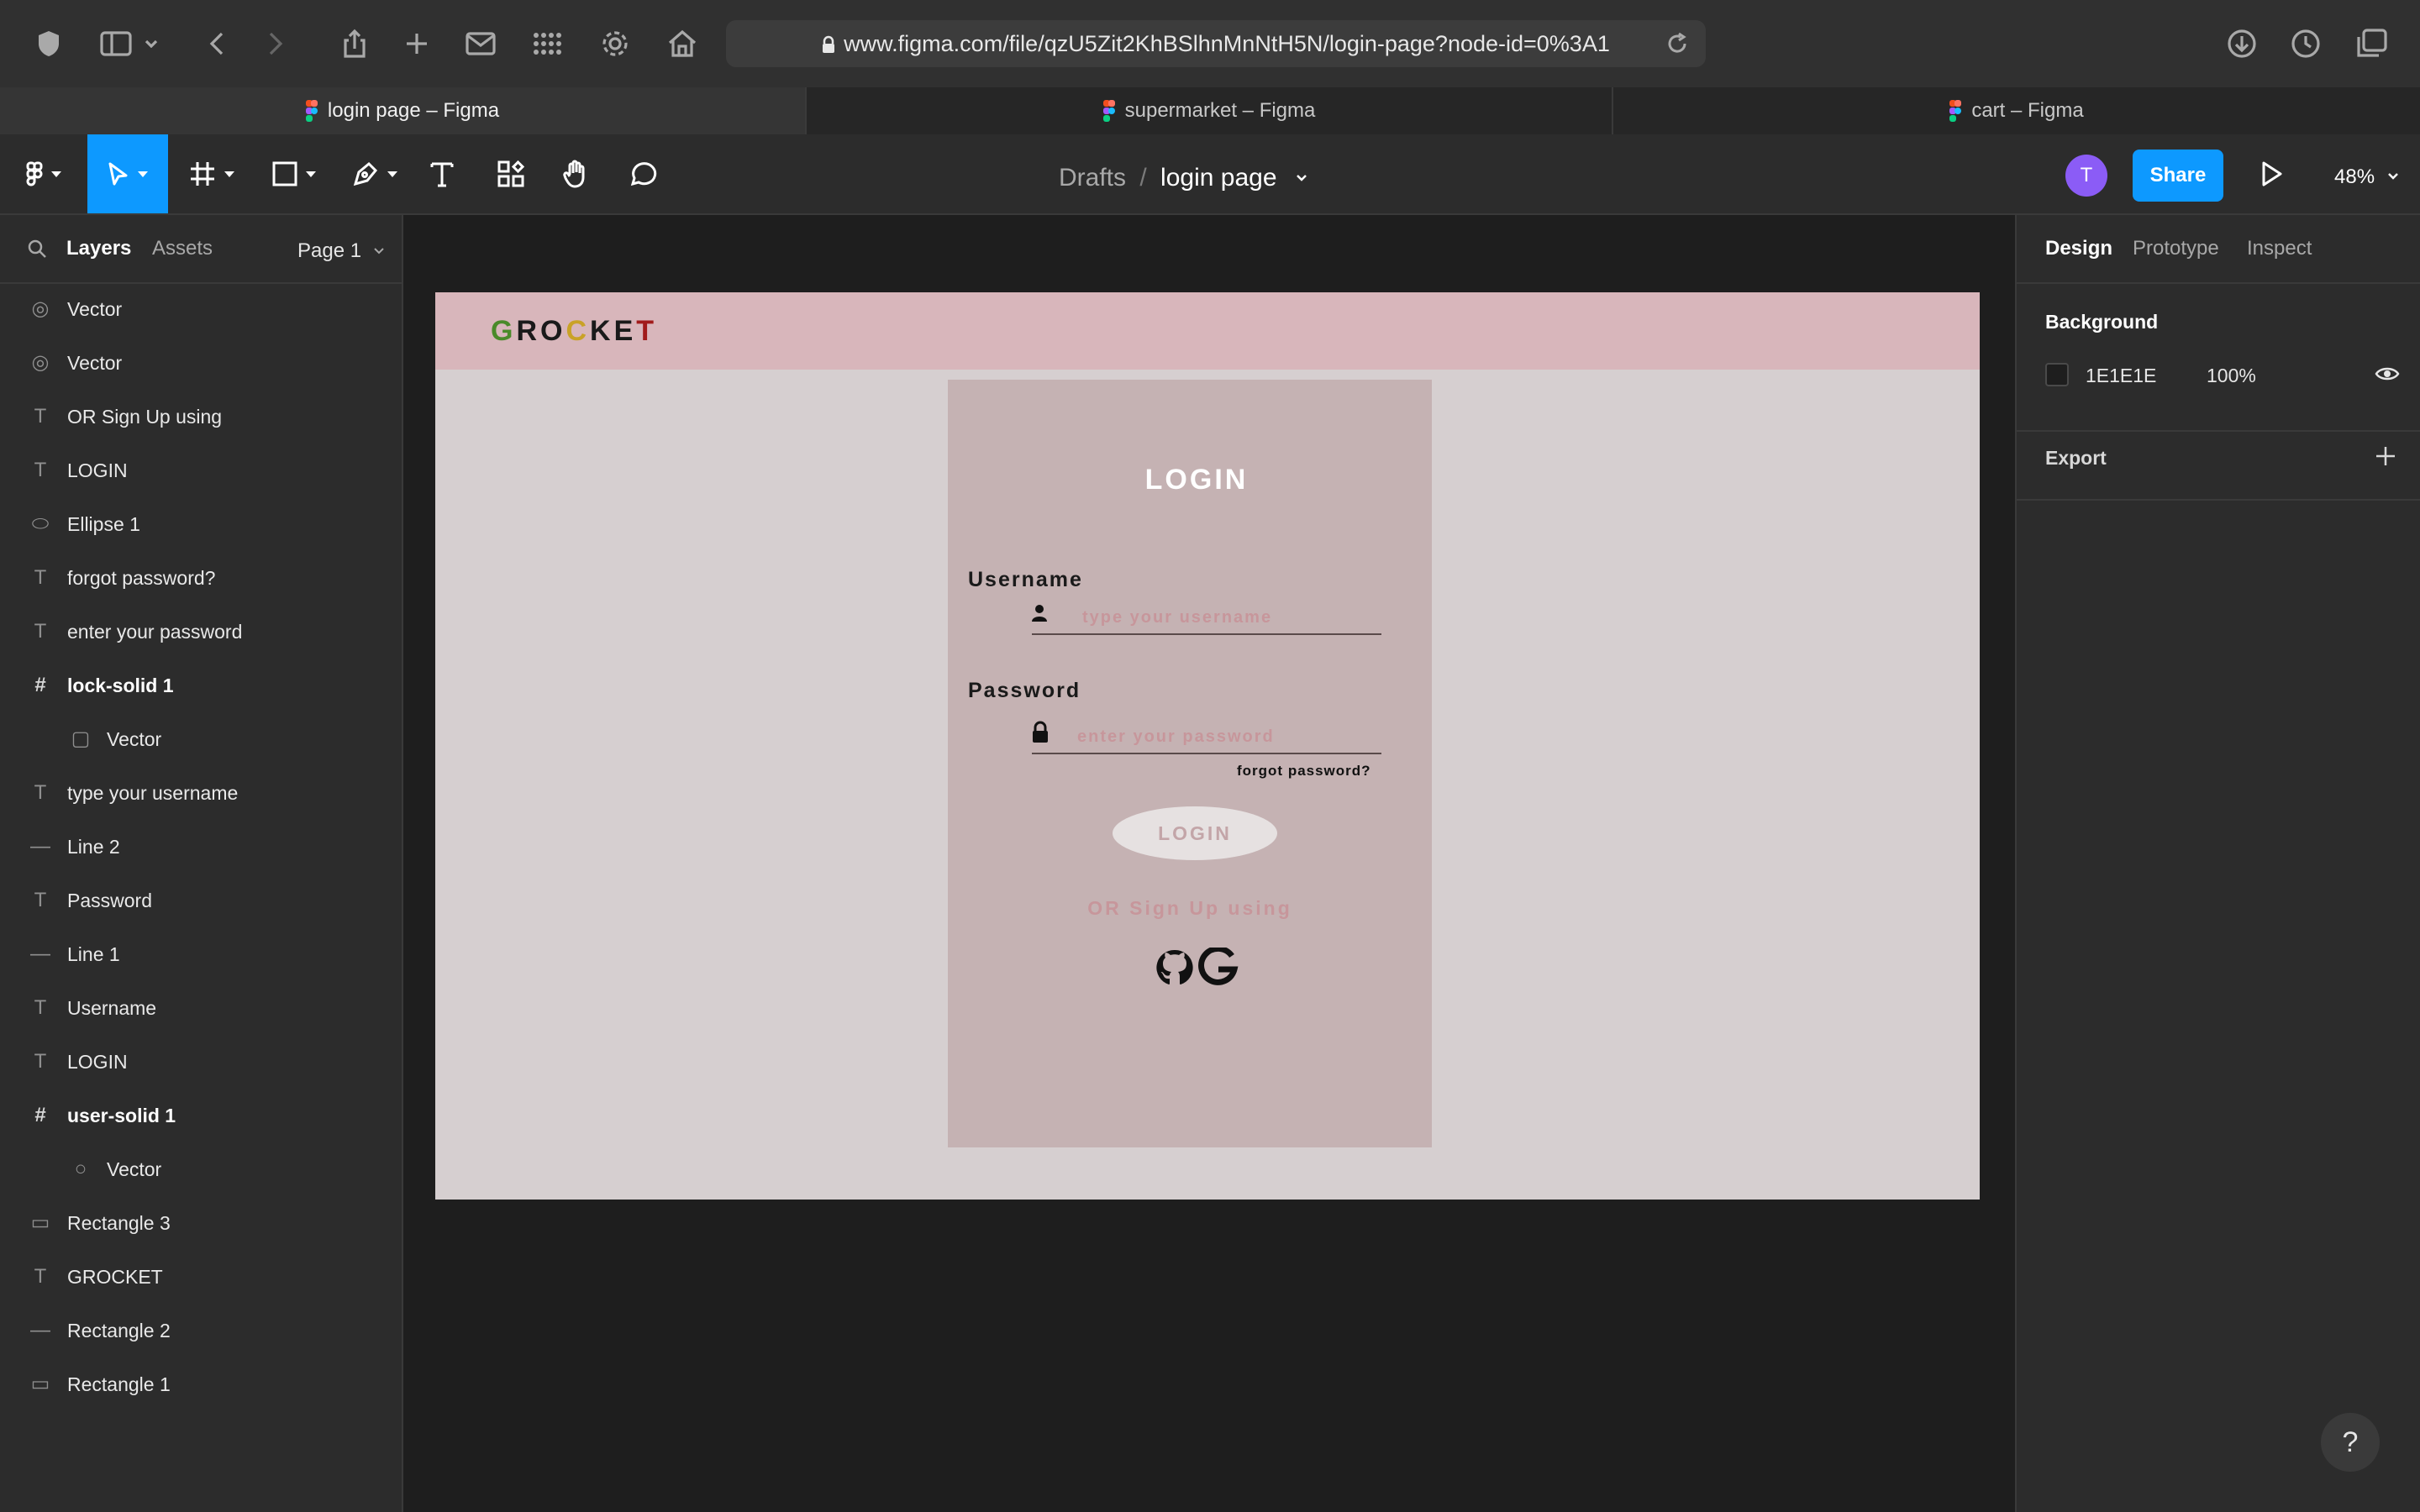 The width and height of the screenshot is (2420, 1512). What do you see at coordinates (182, 248) in the screenshot?
I see `tab-assets: Assets` at bounding box center [182, 248].